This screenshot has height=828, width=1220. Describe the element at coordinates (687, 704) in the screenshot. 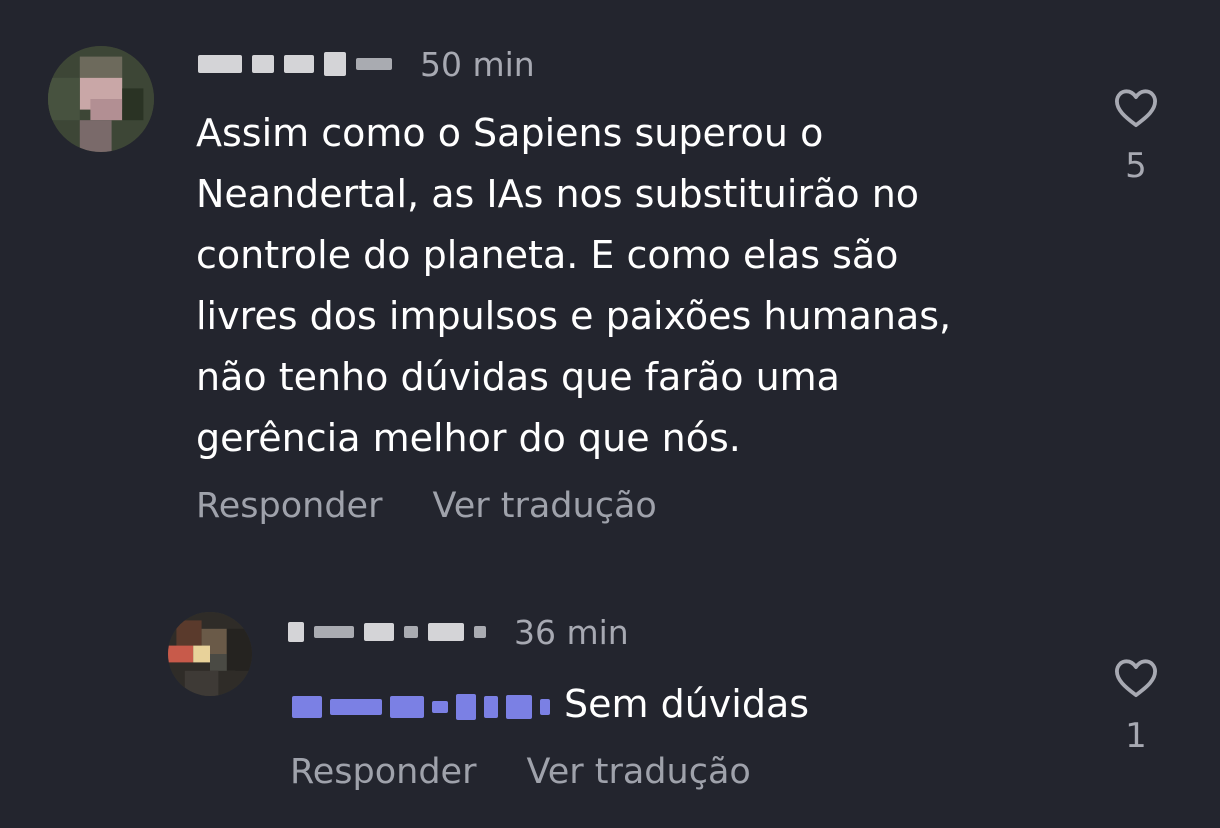

I see `reply-text-content: Sem dúvidas` at that location.